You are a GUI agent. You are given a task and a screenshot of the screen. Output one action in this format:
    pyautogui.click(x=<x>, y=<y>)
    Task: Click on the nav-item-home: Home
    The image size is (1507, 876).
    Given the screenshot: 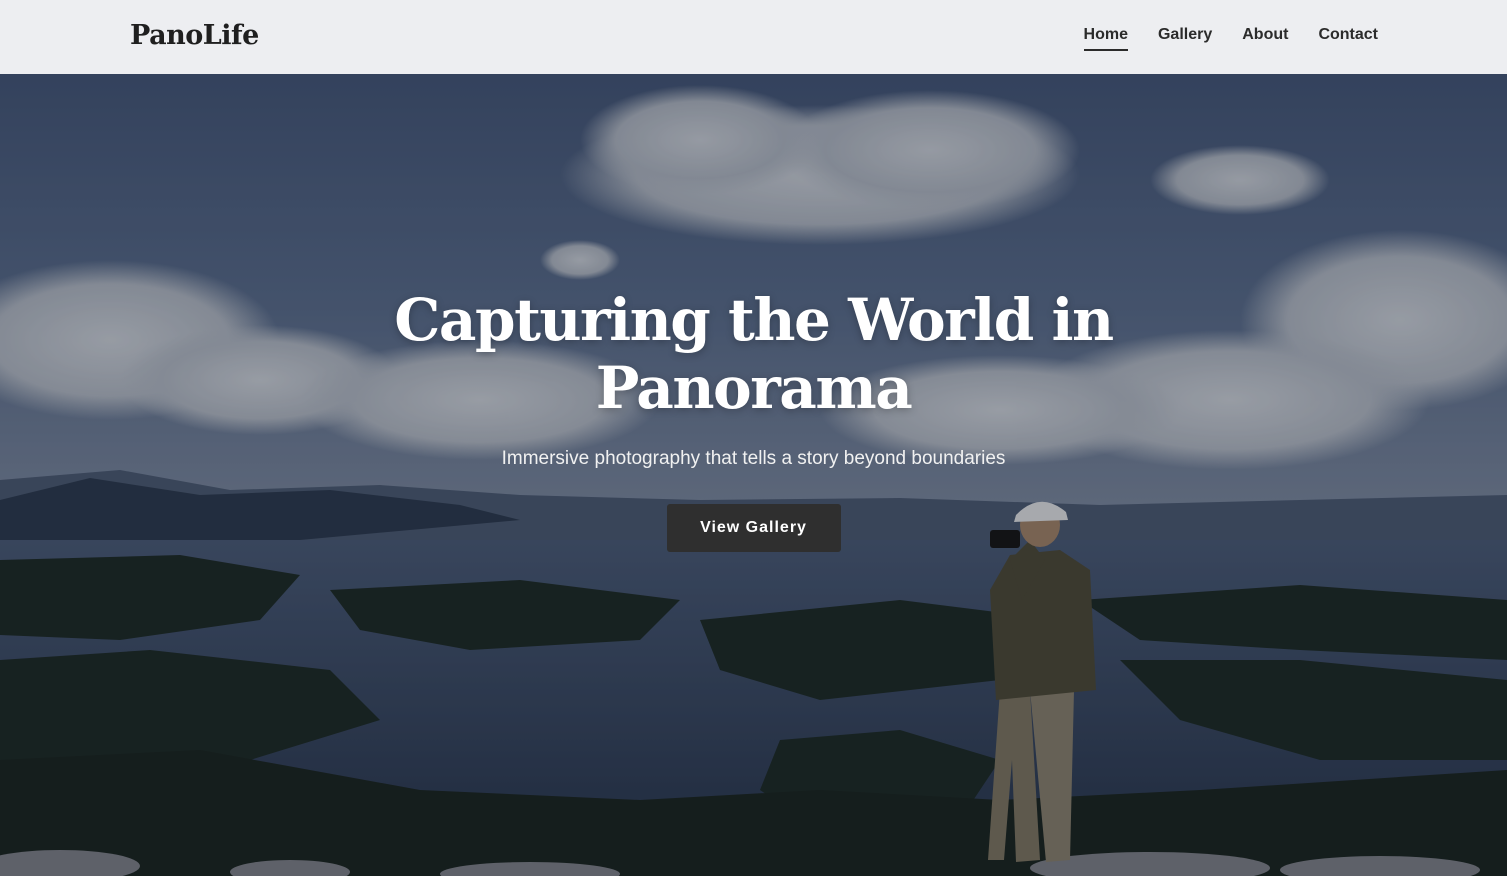 What is the action you would take?
    pyautogui.click(x=1105, y=37)
    